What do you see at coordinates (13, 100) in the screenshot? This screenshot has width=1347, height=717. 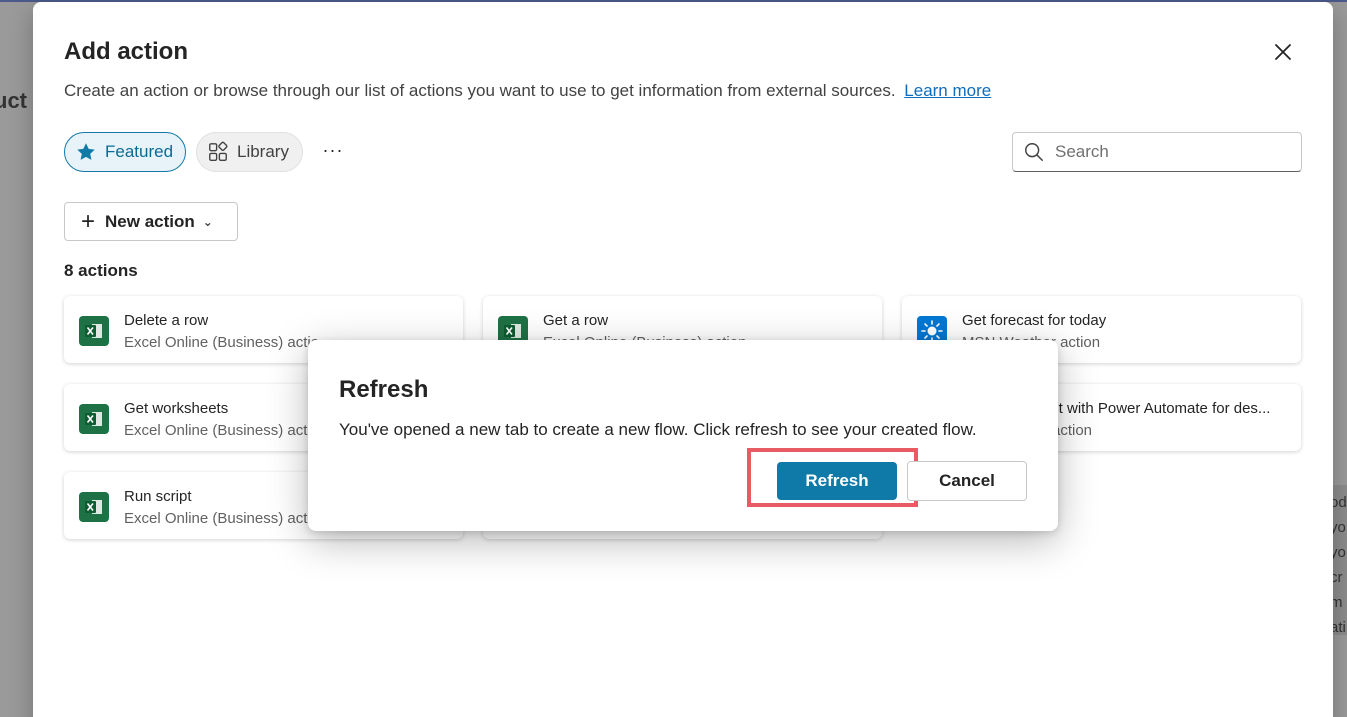 I see `background-heading-fragment: uct` at bounding box center [13, 100].